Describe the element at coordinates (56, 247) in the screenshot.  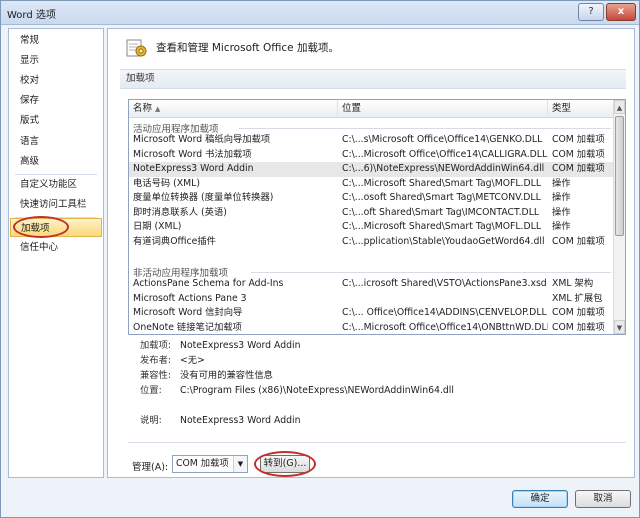
I see `nav-item-trust-center: 信任中心` at that location.